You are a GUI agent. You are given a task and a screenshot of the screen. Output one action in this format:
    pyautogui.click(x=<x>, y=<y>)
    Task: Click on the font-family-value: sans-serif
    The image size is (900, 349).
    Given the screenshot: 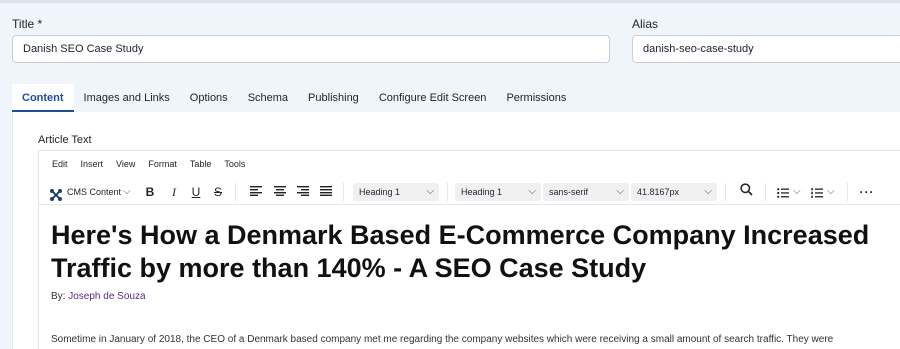 What is the action you would take?
    pyautogui.click(x=569, y=192)
    